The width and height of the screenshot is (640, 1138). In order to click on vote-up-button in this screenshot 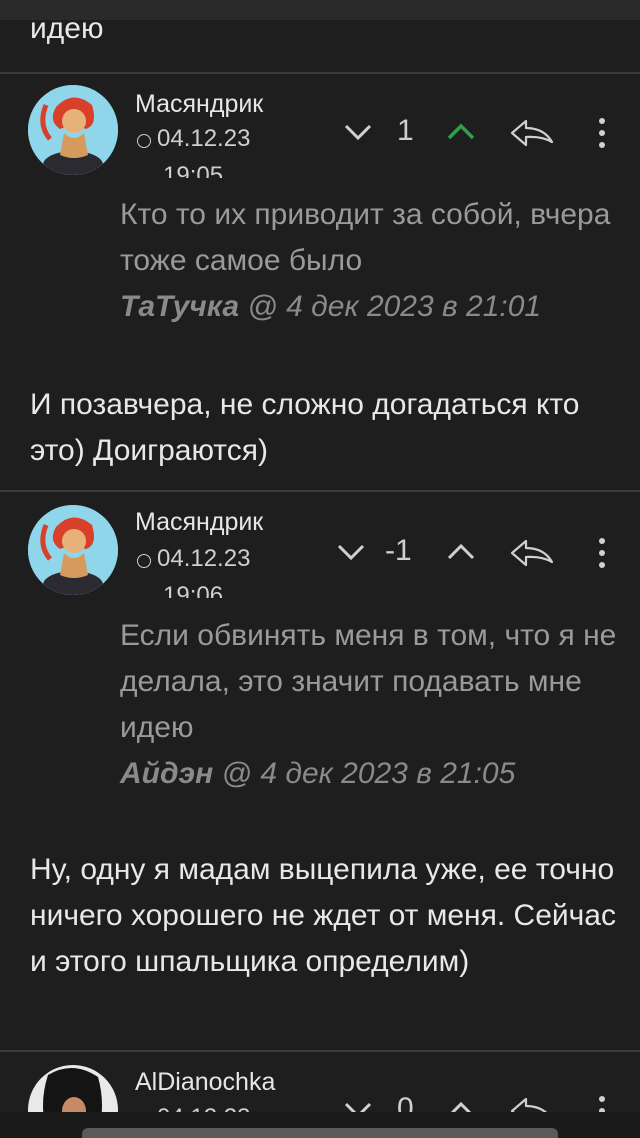, I will do `click(461, 1104)`.